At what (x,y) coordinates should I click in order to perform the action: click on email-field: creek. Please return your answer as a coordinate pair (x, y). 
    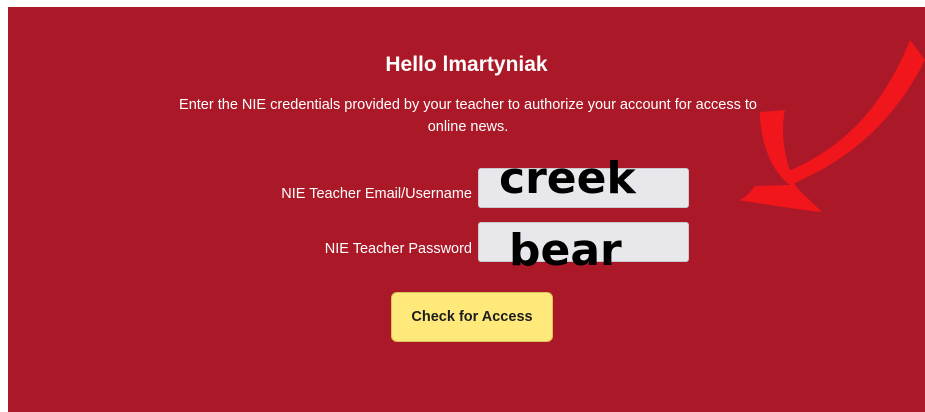
    Looking at the image, I should click on (583, 182).